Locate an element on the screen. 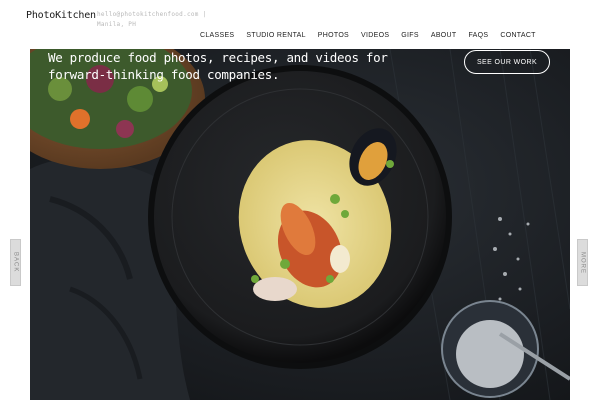 This screenshot has height=400, width=600. nav-videos: VIDEOS is located at coordinates (375, 35).